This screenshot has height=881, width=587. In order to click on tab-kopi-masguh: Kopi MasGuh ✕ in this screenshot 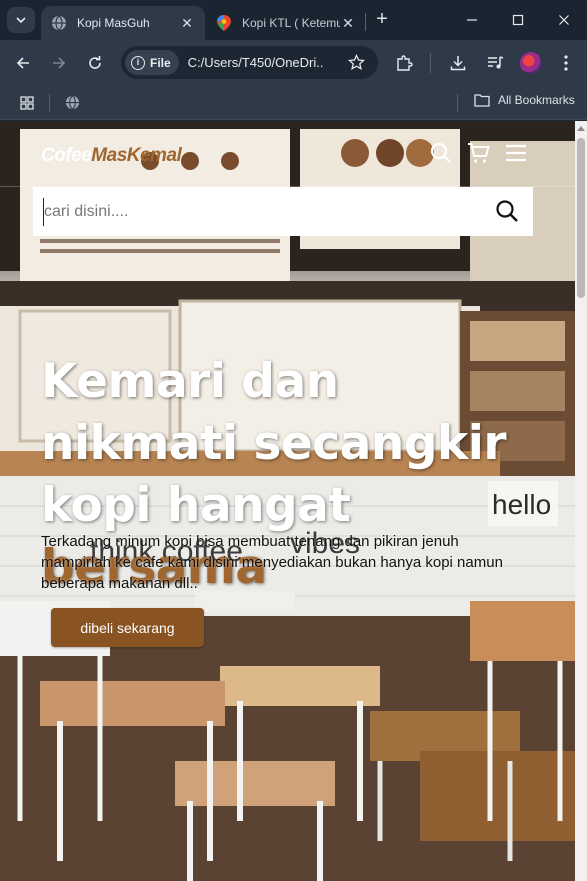, I will do `click(123, 23)`.